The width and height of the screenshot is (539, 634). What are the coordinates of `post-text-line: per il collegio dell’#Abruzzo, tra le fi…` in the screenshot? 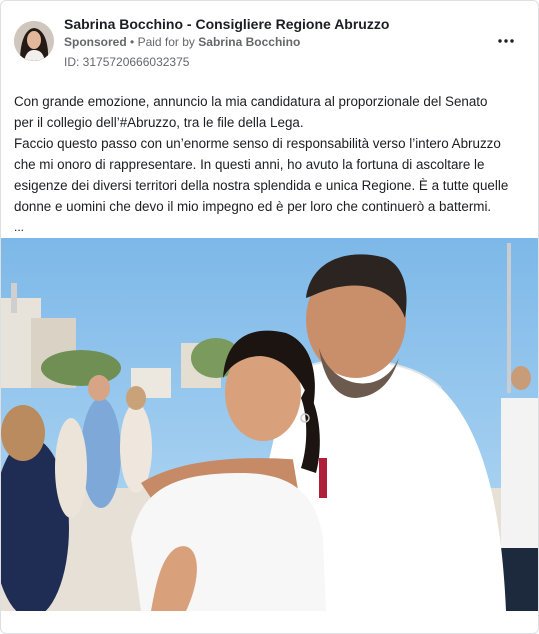 It's located at (159, 122).